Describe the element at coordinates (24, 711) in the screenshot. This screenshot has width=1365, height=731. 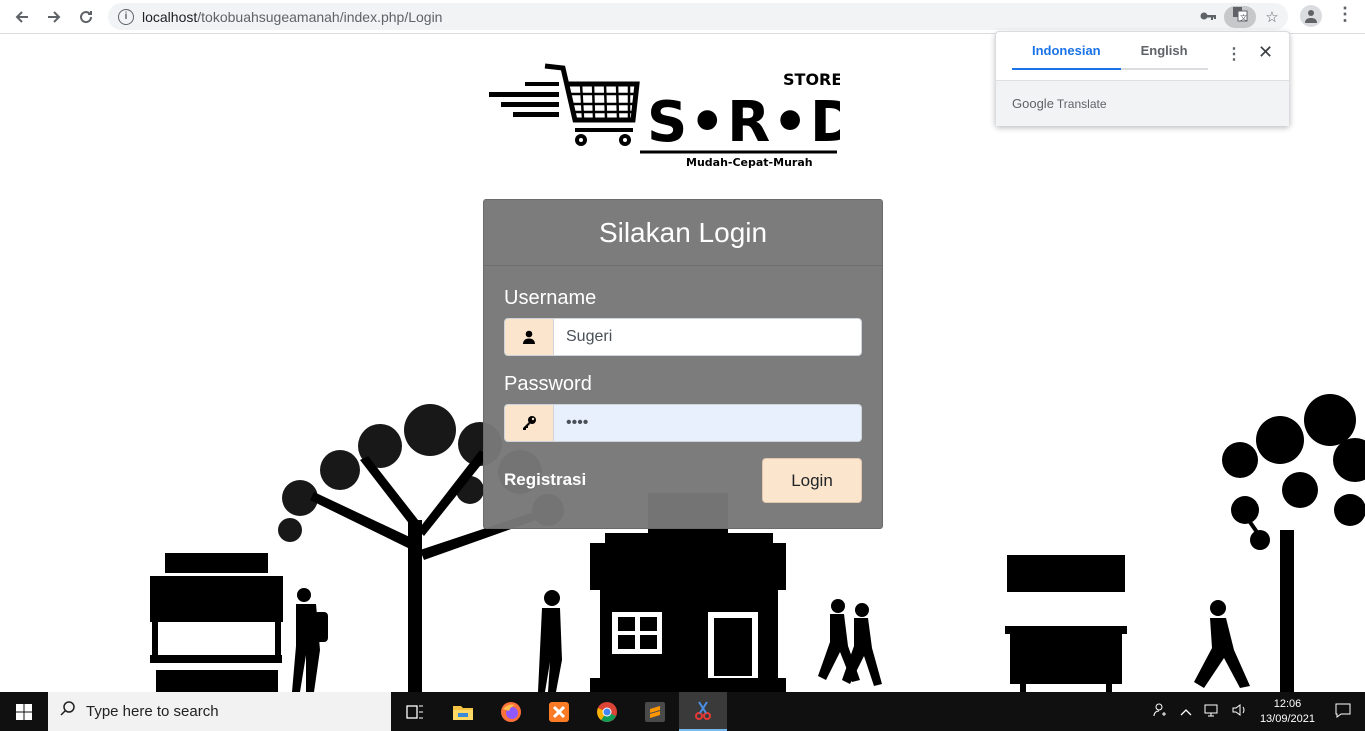
I see `windows-start-icon` at that location.